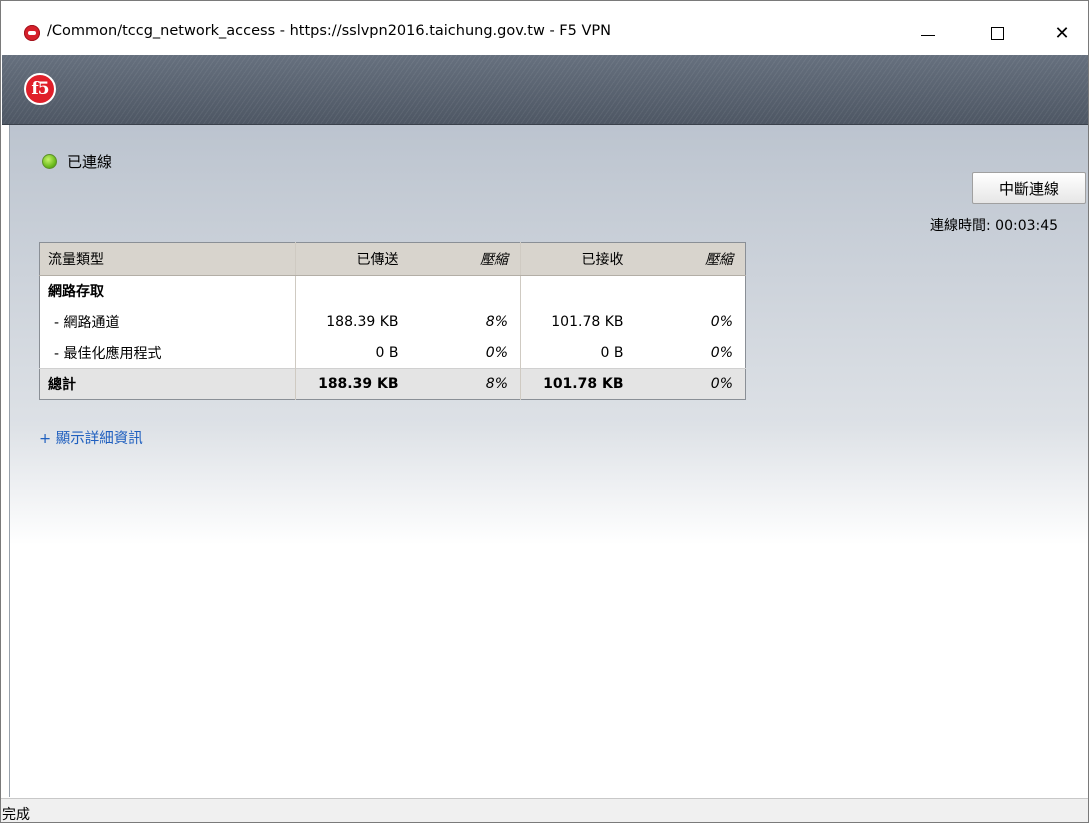  Describe the element at coordinates (90, 162) in the screenshot. I see `connection-status-label: 已連線` at that location.